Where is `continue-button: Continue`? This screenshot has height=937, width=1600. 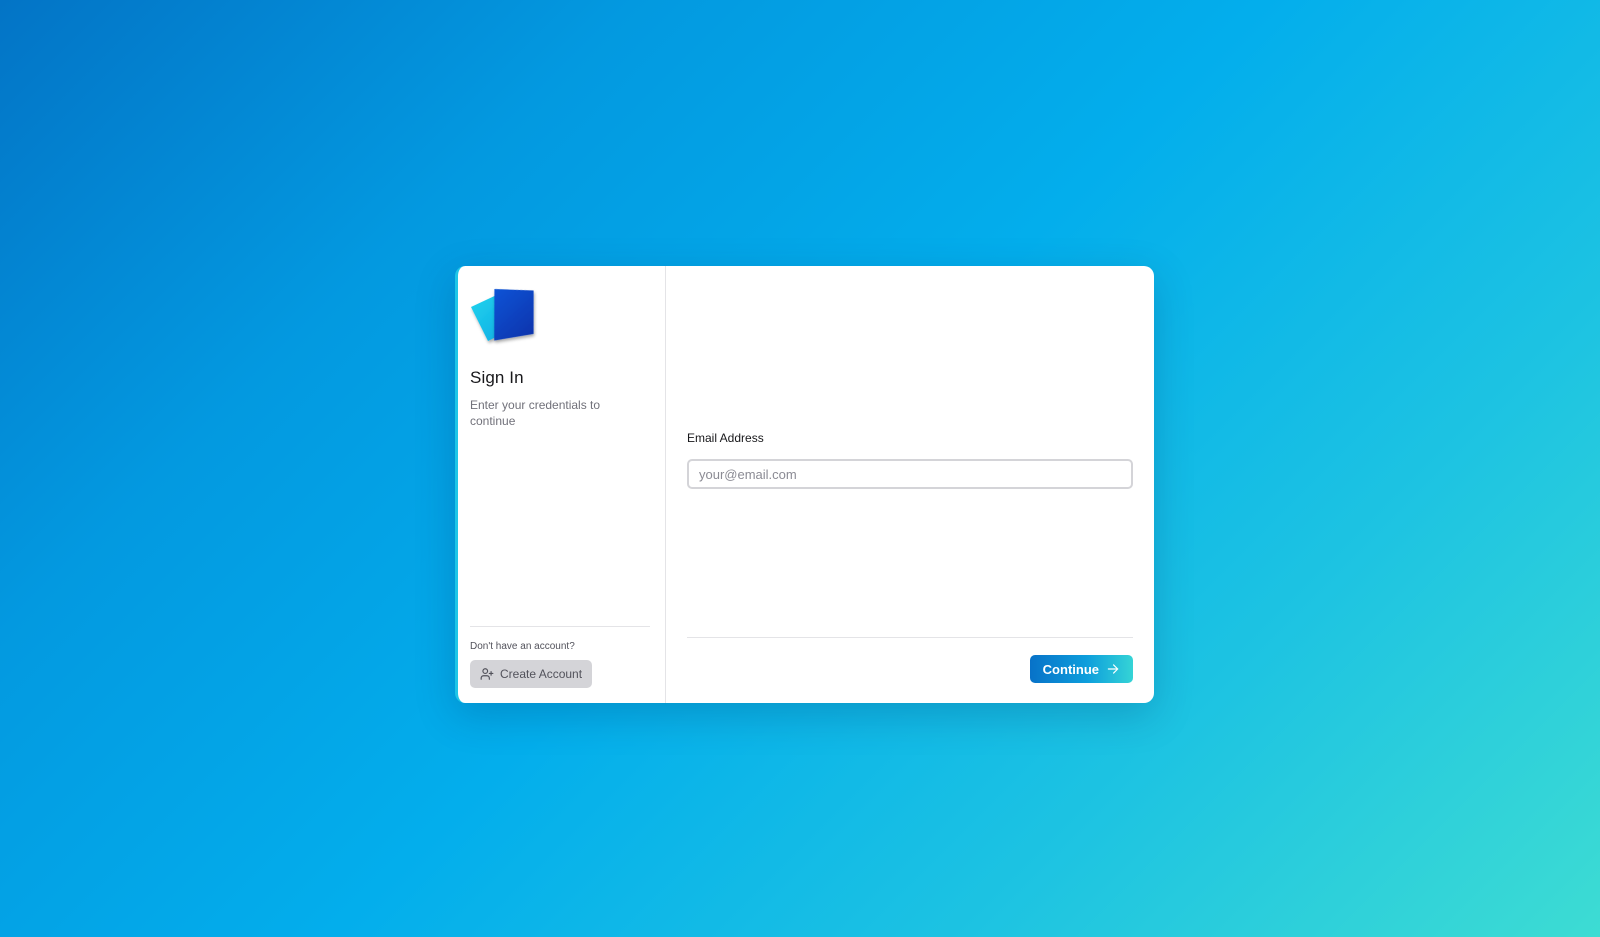 continue-button: Continue is located at coordinates (1081, 669).